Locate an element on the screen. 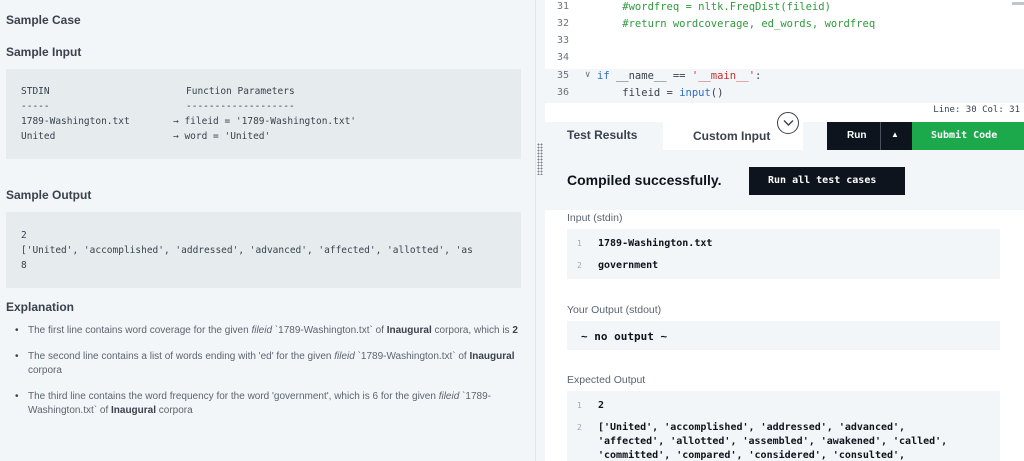  fold-chevron-icon: ∨ is located at coordinates (587, 75).